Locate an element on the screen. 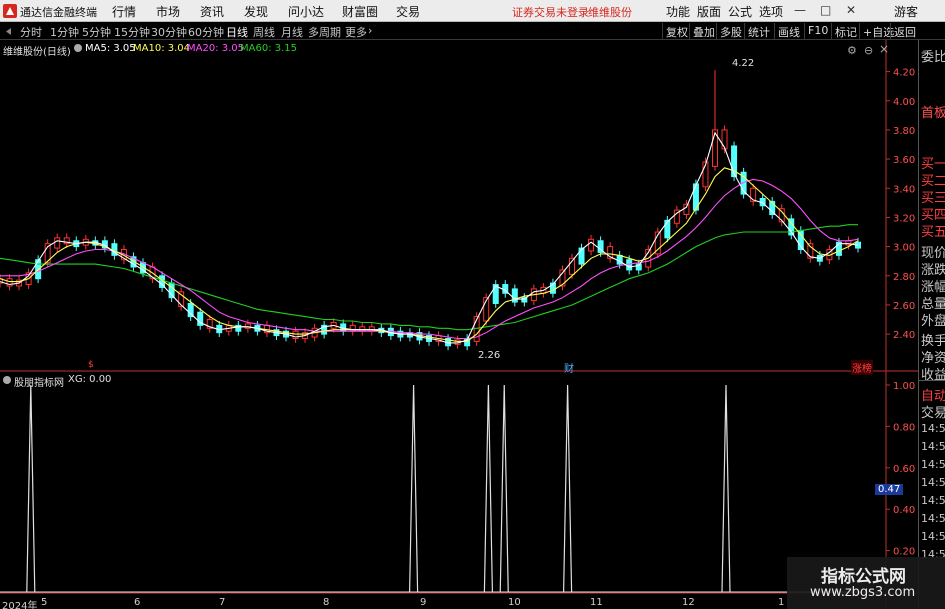 The image size is (945, 609). panel-outer: 外盘 is located at coordinates (933, 321).